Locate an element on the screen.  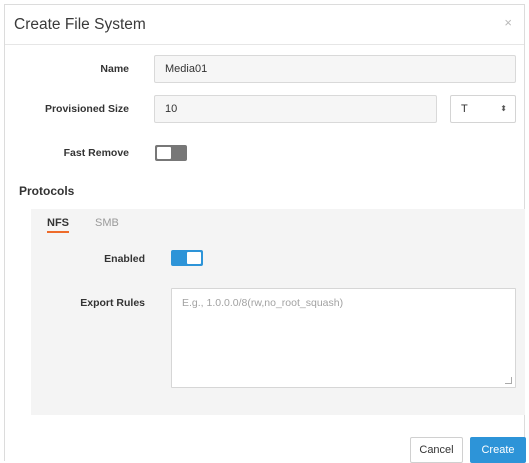
dialog-header: Create File System × is located at coordinates (264, 25).